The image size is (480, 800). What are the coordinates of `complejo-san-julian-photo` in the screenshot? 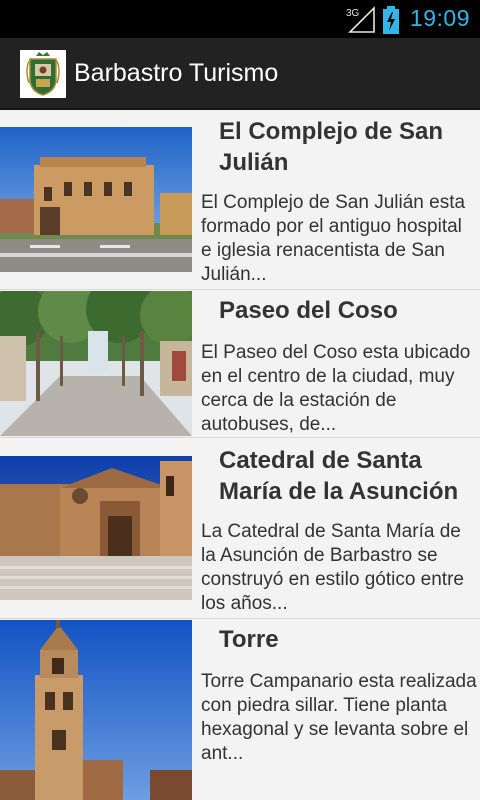 It's located at (96, 199).